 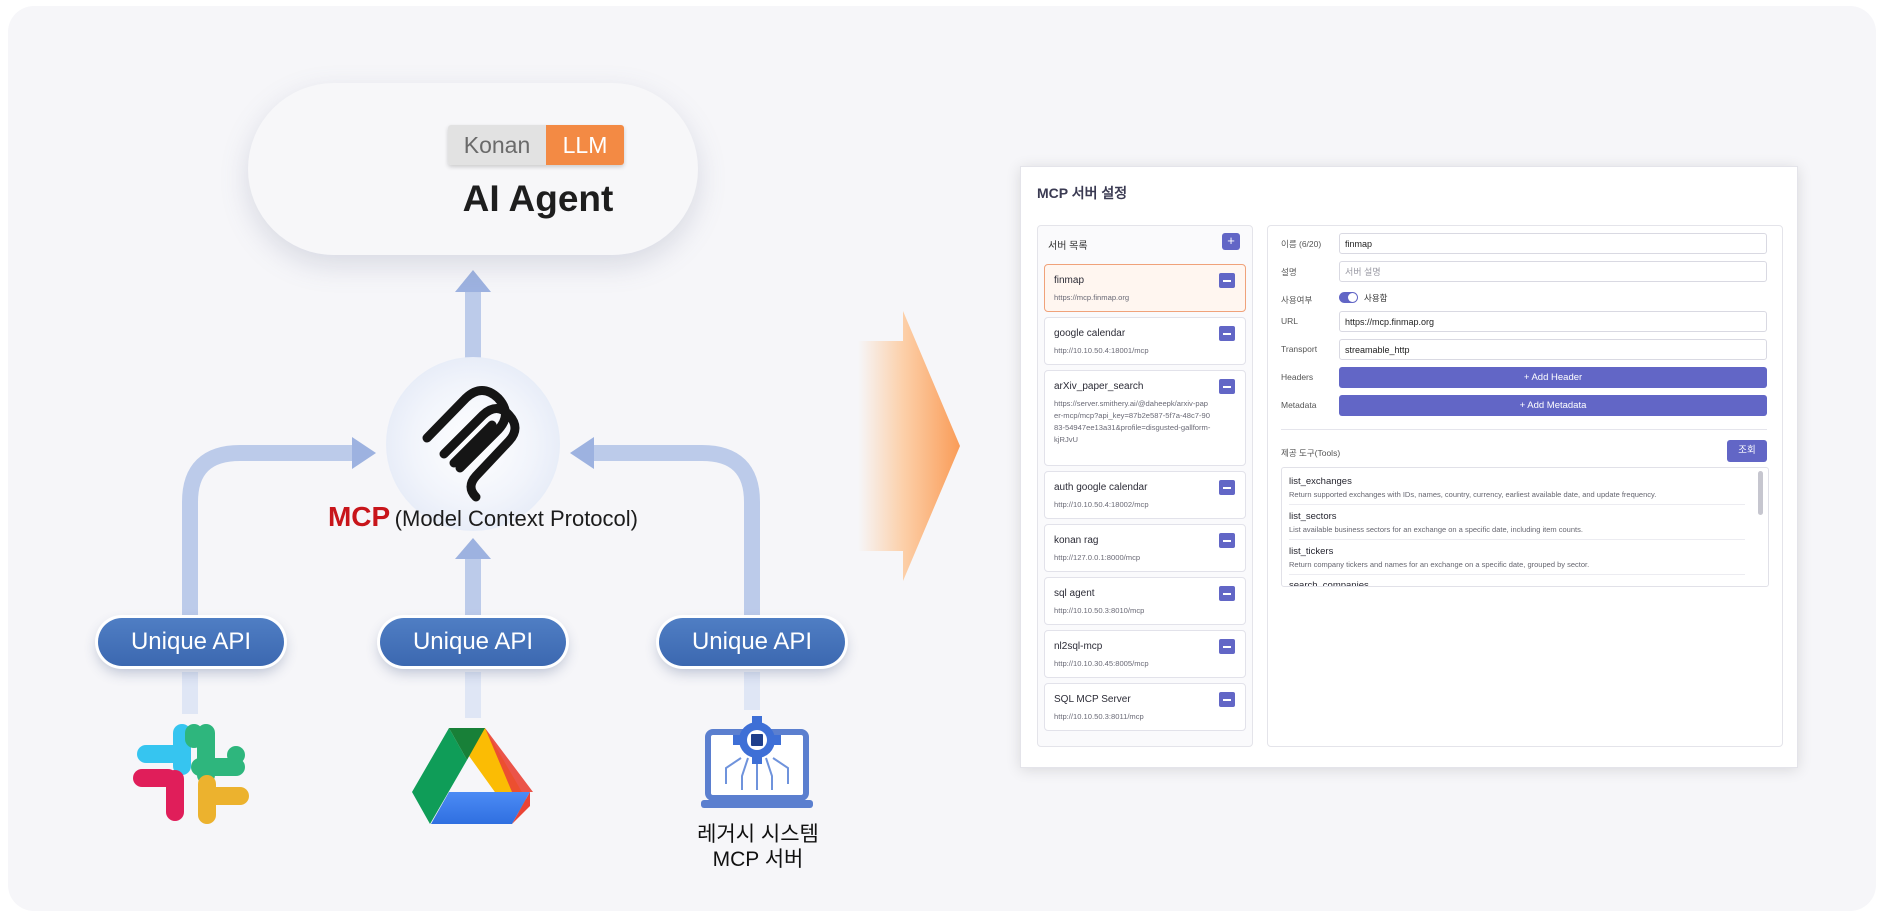 What do you see at coordinates (516, 518) in the screenshot?
I see `mcp-full-name: (Model Context Protocol)` at bounding box center [516, 518].